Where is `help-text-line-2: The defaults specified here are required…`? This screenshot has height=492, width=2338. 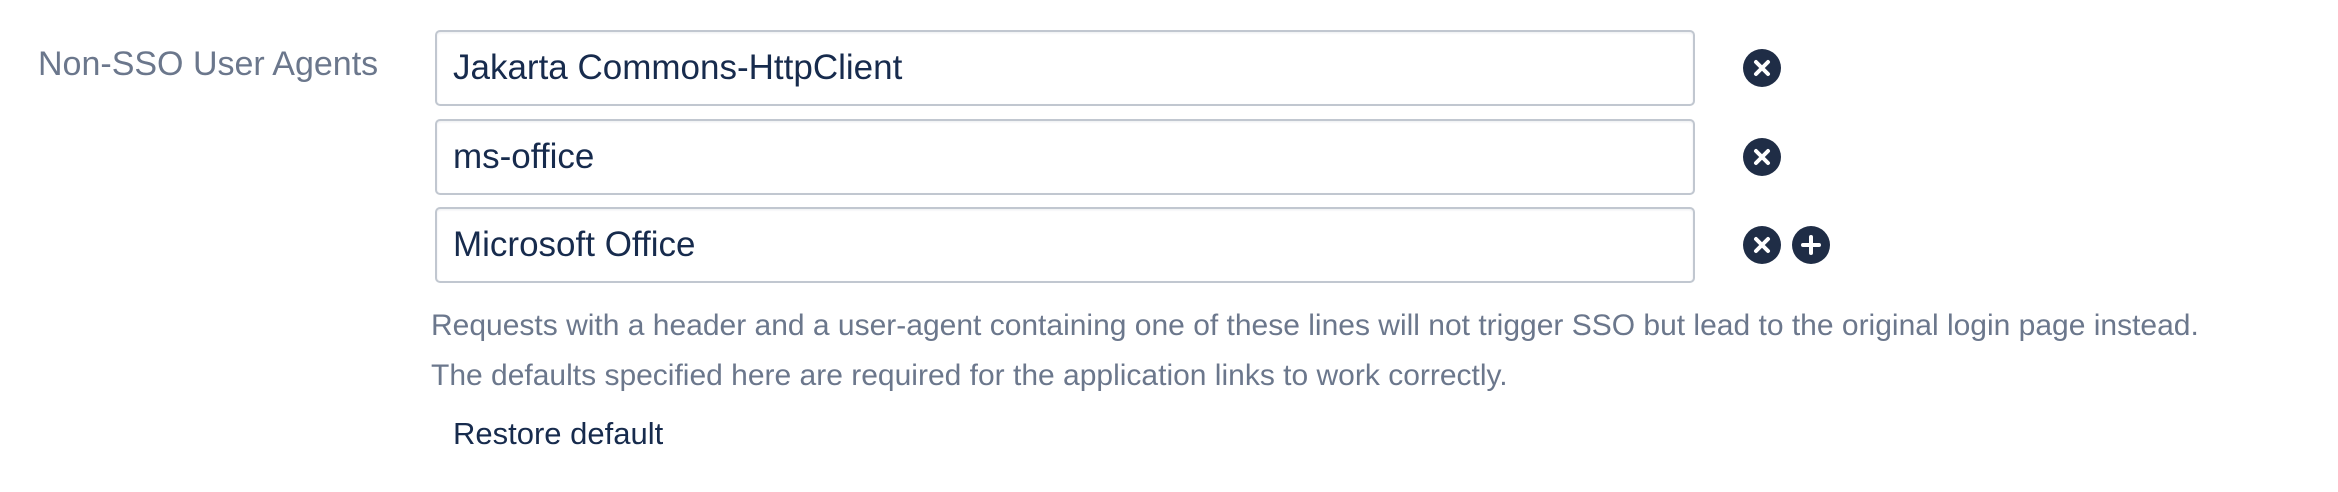
help-text-line-2: The defaults specified here are required… is located at coordinates (969, 375).